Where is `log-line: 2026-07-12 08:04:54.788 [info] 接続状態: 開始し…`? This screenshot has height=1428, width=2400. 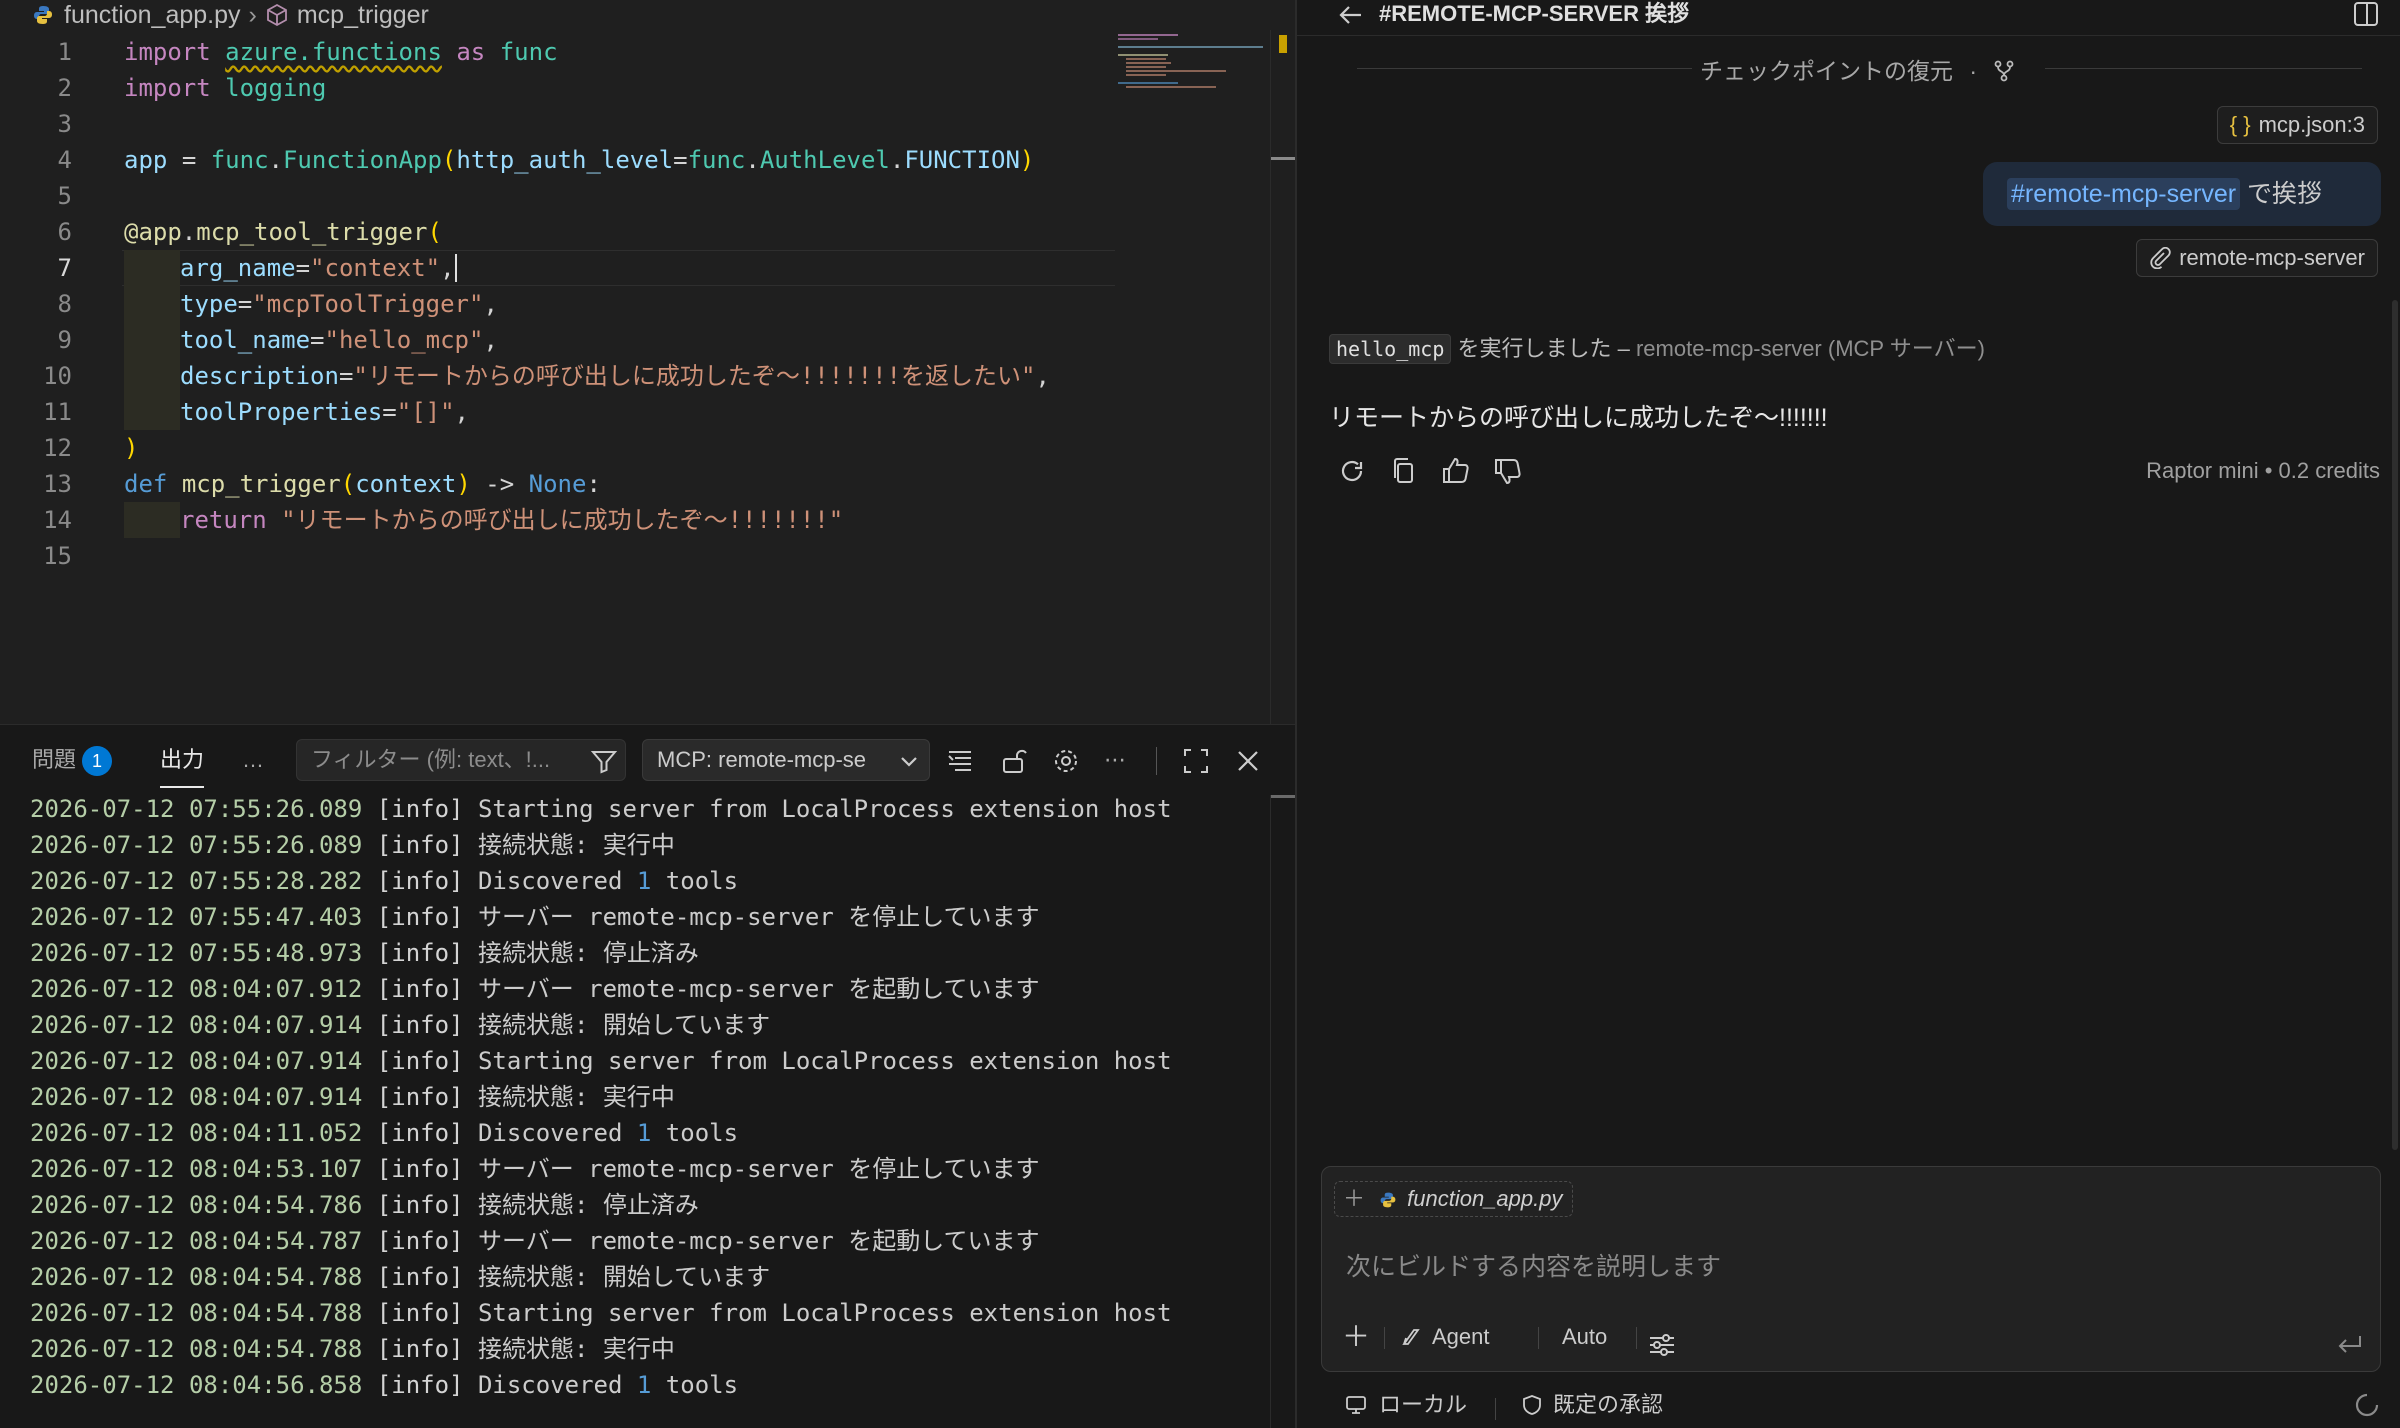 log-line: 2026-07-12 08:04:54.788 [info] 接続状態: 開始し… is located at coordinates (650, 1277).